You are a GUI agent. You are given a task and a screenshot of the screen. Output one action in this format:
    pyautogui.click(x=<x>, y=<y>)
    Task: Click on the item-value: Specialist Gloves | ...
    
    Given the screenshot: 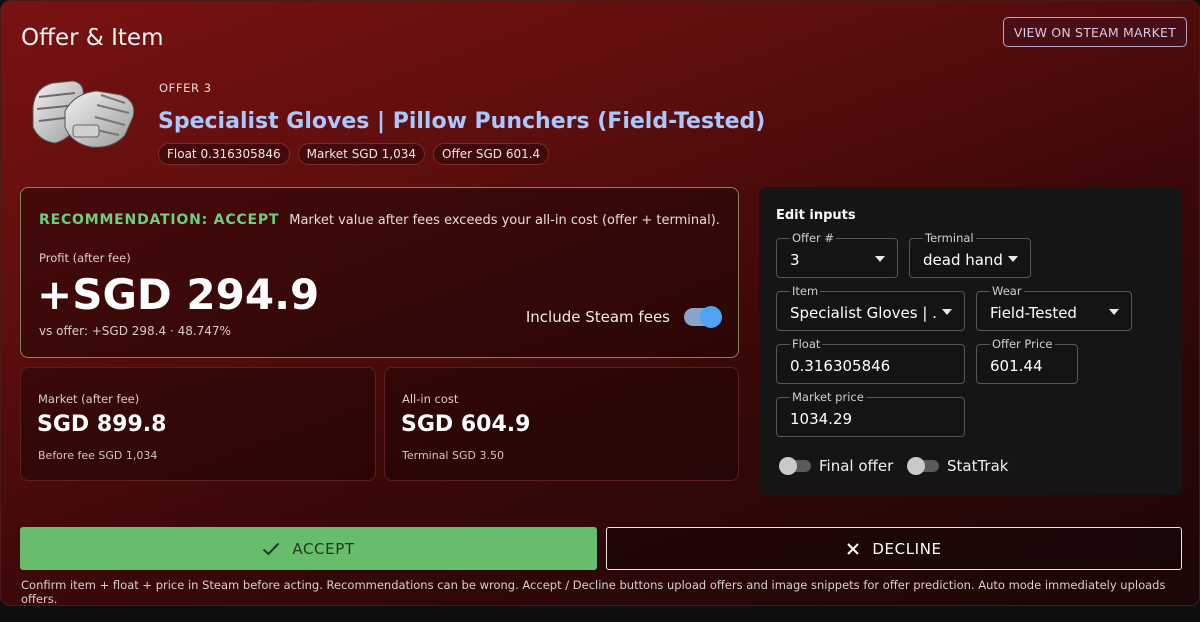 What is the action you would take?
    pyautogui.click(x=864, y=313)
    